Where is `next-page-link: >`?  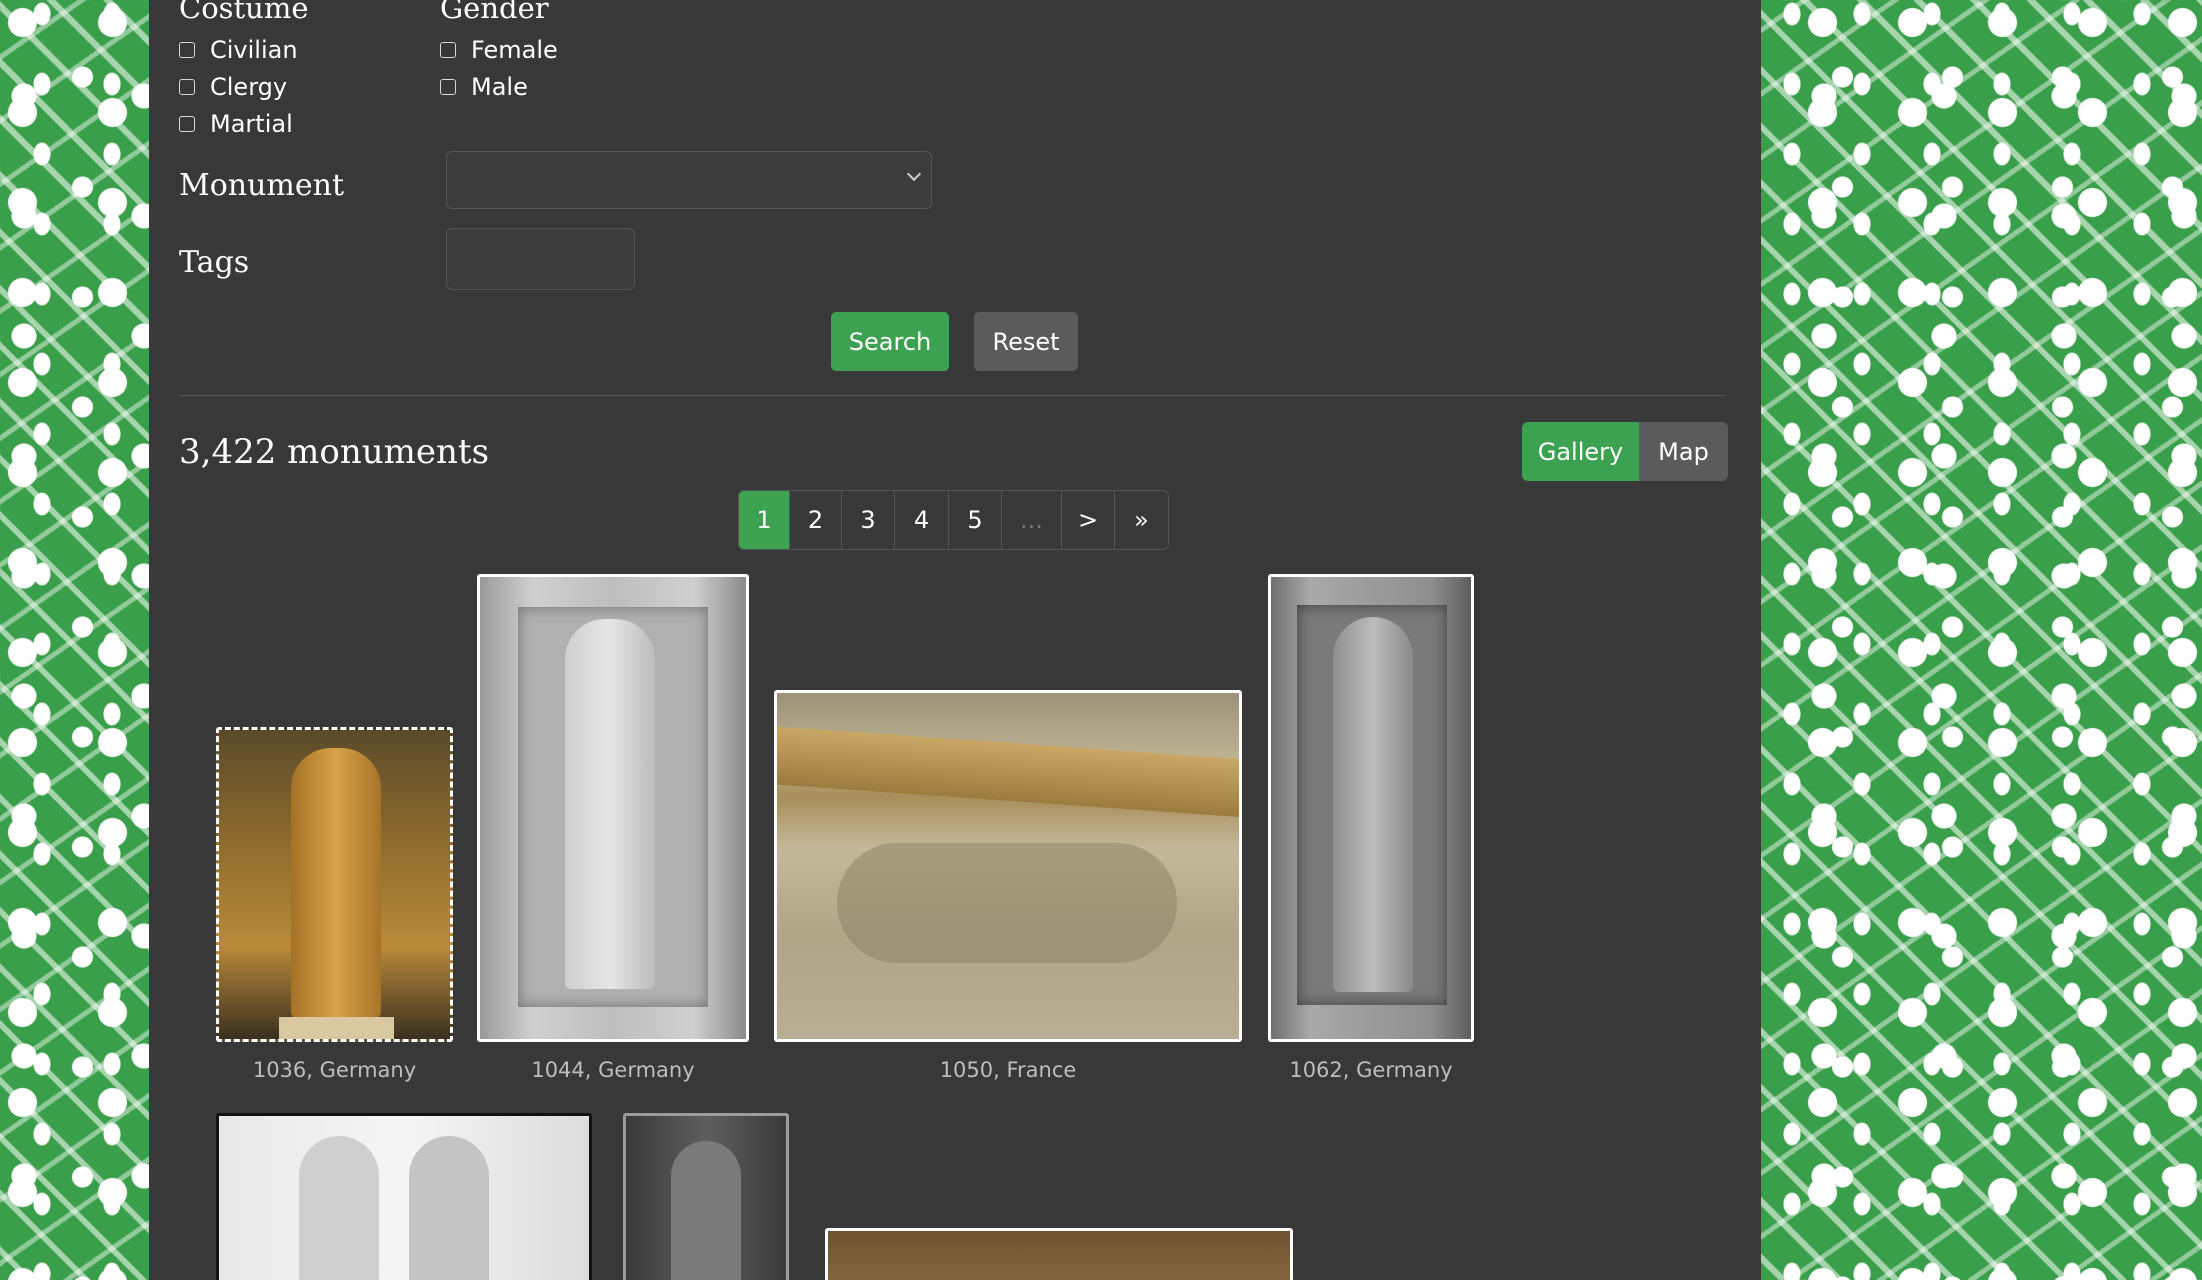
next-page-link: > is located at coordinates (1087, 520).